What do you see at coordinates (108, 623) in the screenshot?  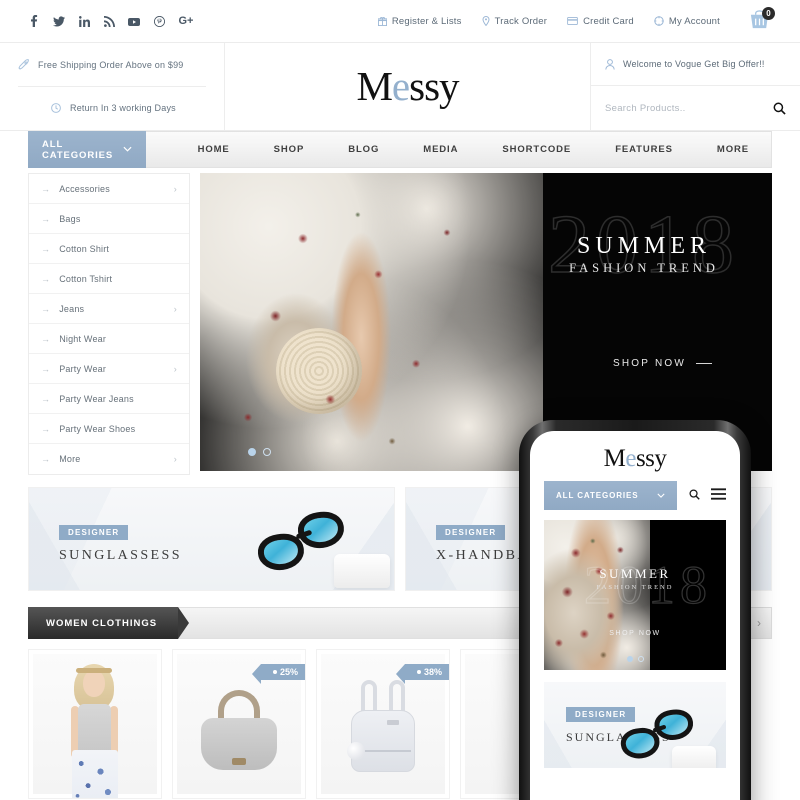 I see `section-title: WOMEN CLOTHINGS` at bounding box center [108, 623].